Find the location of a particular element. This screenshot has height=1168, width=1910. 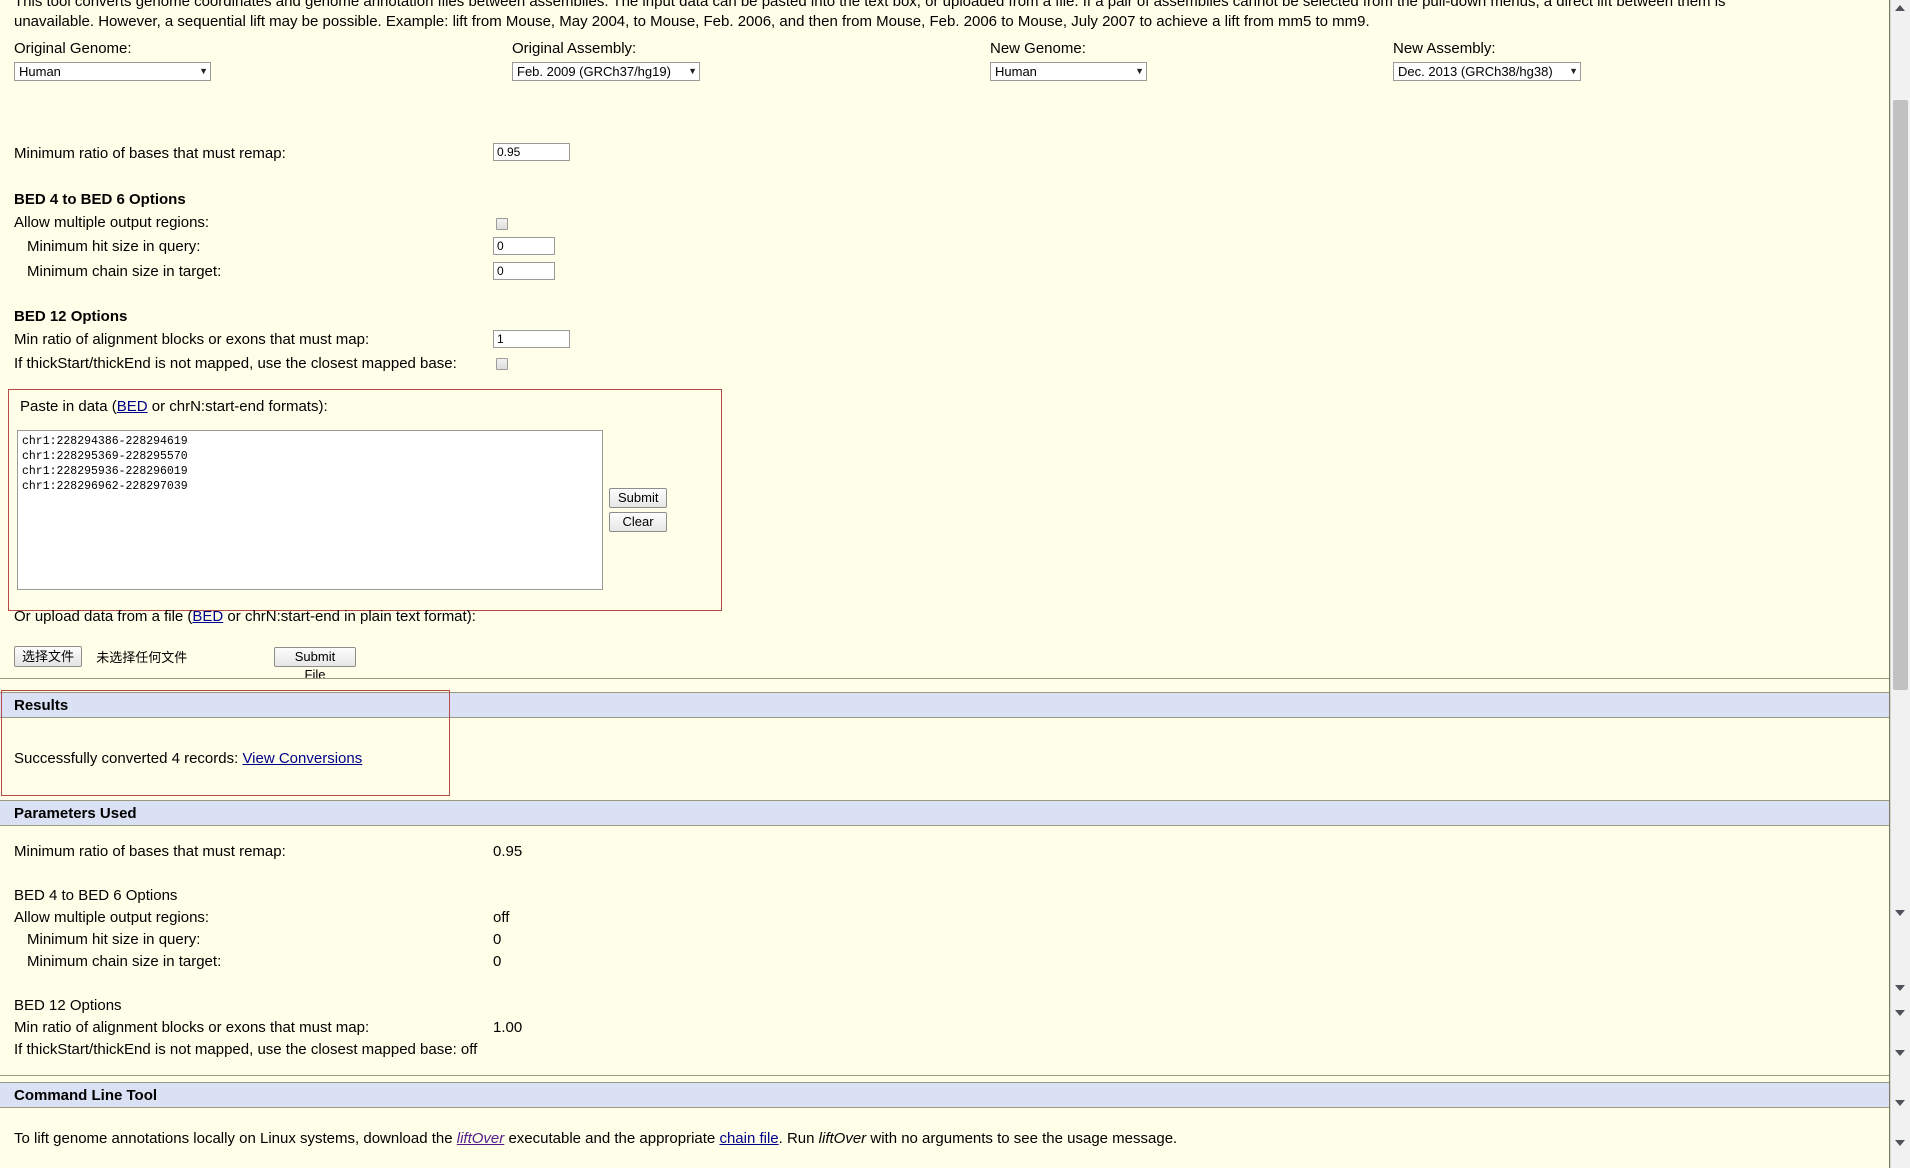

paste-label-post: or chrN:start-end formats): is located at coordinates (237, 406).